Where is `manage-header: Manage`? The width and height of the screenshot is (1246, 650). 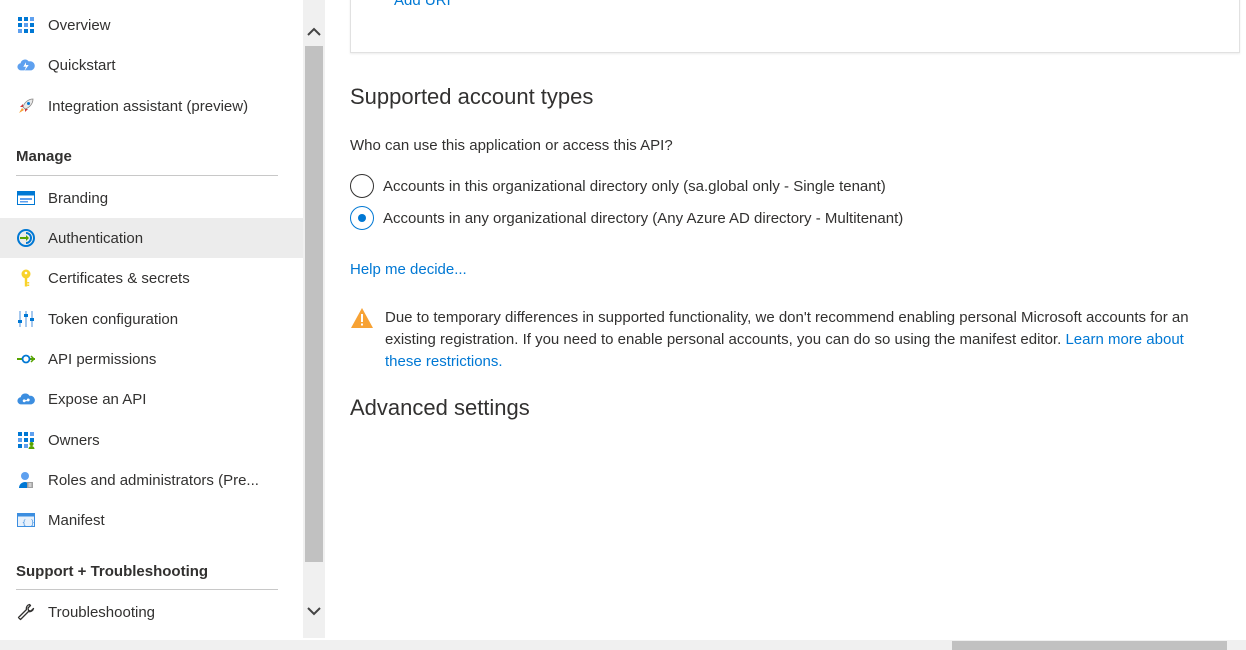 manage-header: Manage is located at coordinates (44, 156).